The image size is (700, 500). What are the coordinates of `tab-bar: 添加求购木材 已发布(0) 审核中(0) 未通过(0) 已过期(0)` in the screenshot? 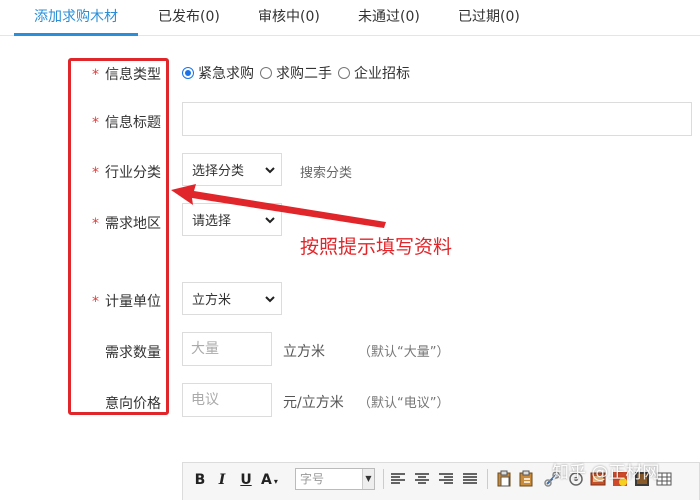 It's located at (350, 18).